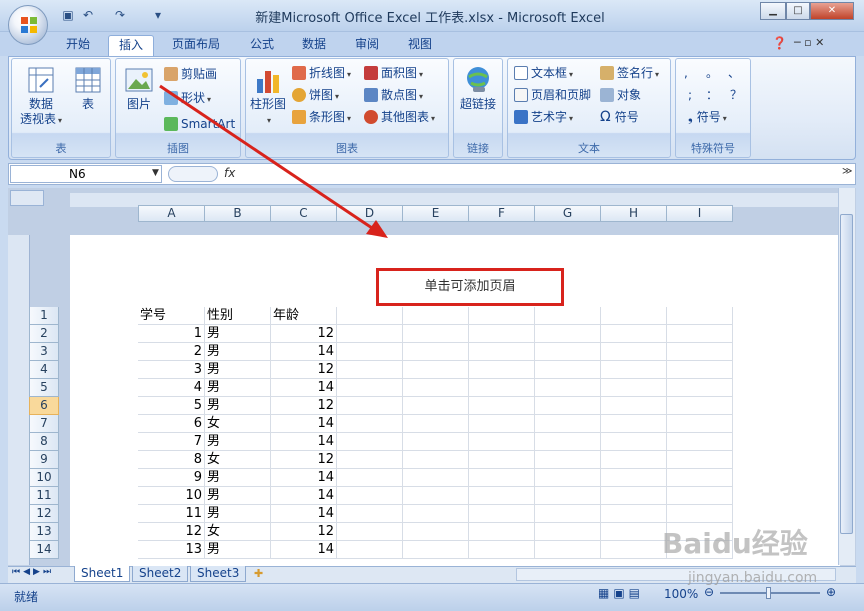 The height and width of the screenshot is (611, 864). What do you see at coordinates (690, 95) in the screenshot?
I see `symbol-semicolon: ;` at bounding box center [690, 95].